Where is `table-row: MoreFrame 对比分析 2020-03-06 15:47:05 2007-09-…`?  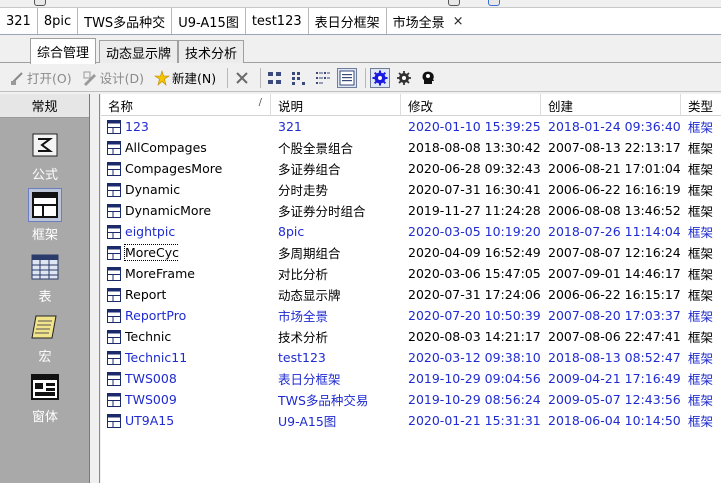
table-row: MoreFrame 对比分析 2020-03-06 15:47:05 2007-09-… is located at coordinates (411, 273).